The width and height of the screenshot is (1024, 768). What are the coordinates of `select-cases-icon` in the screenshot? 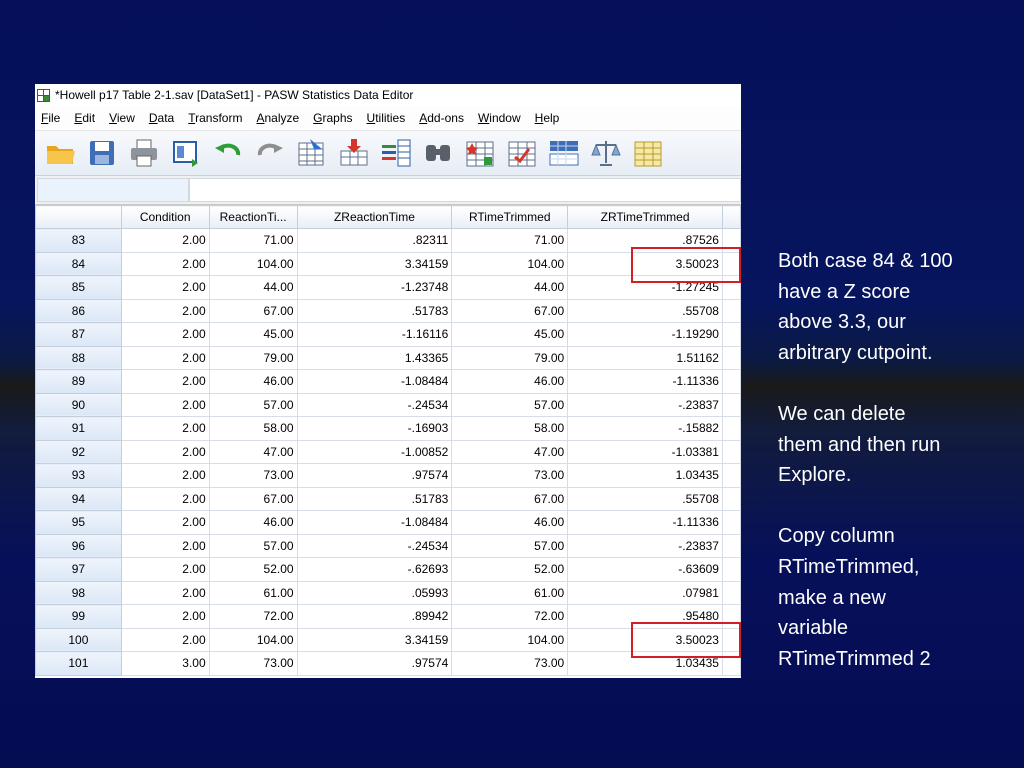 It's located at (648, 153).